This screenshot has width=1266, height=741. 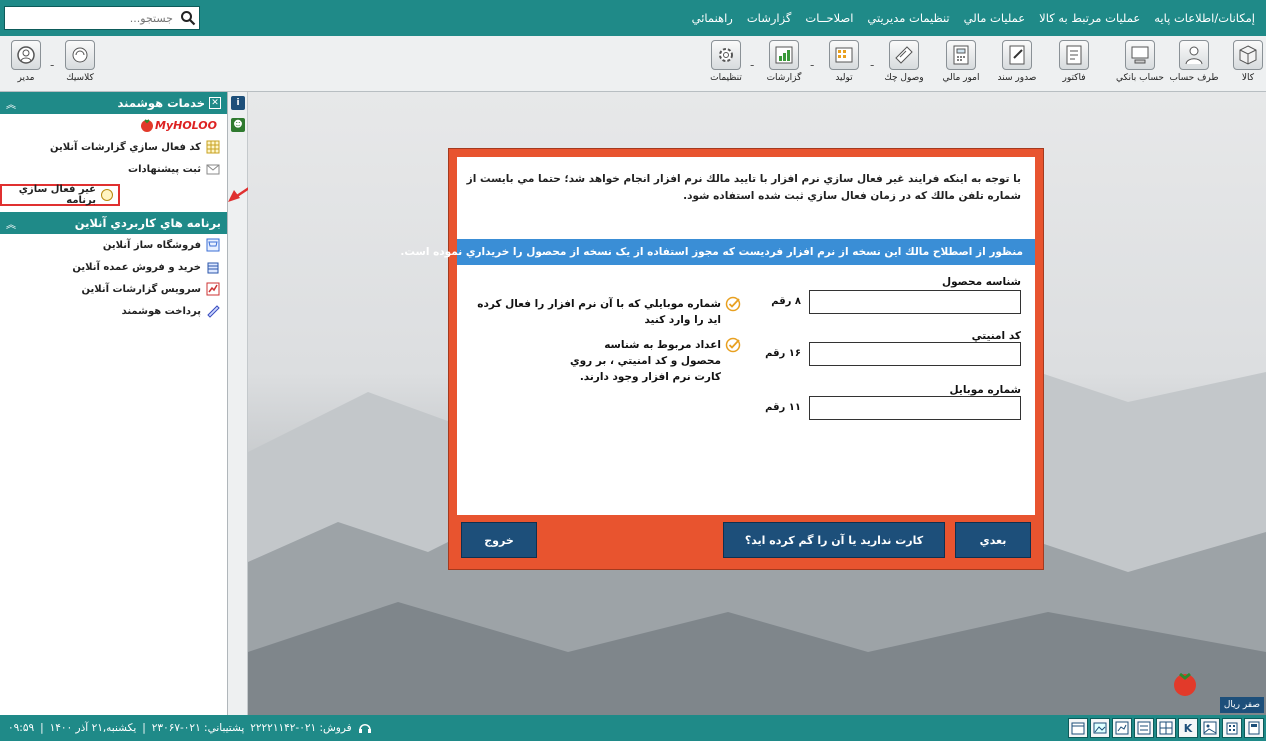 What do you see at coordinates (844, 55) in the screenshot?
I see `factory-icon` at bounding box center [844, 55].